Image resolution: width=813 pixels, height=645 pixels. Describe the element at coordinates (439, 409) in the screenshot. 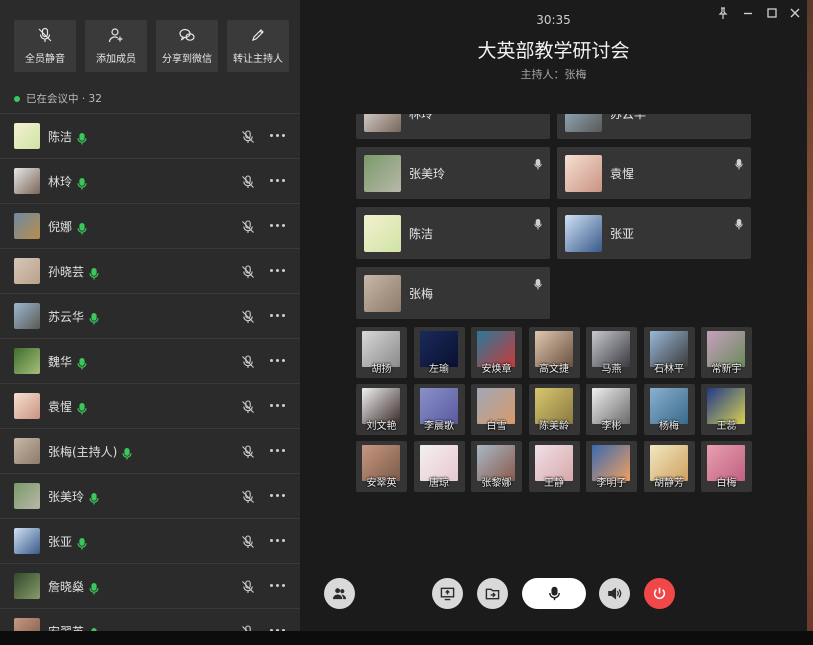

I see `grid-tile: 李晨歌` at that location.